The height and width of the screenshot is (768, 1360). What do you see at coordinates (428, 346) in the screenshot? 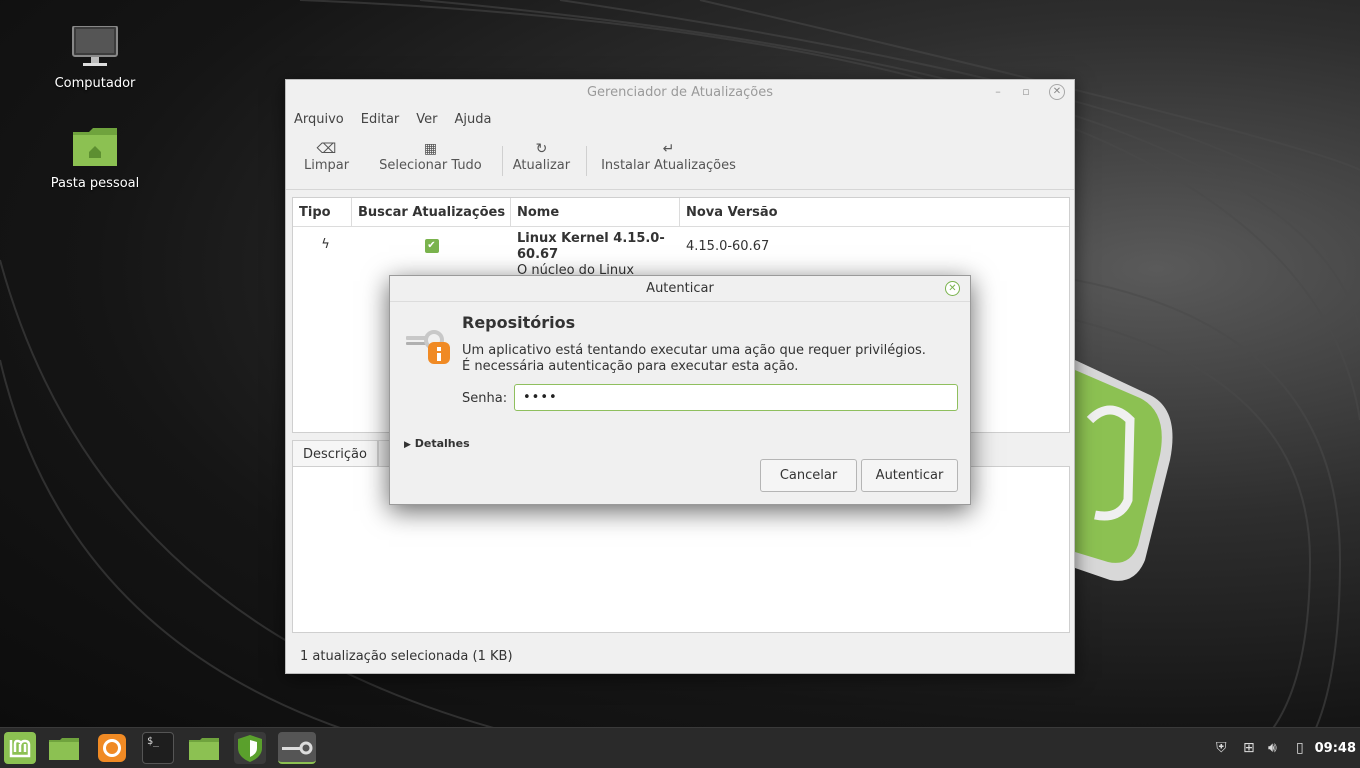
I see `keys-icon` at bounding box center [428, 346].